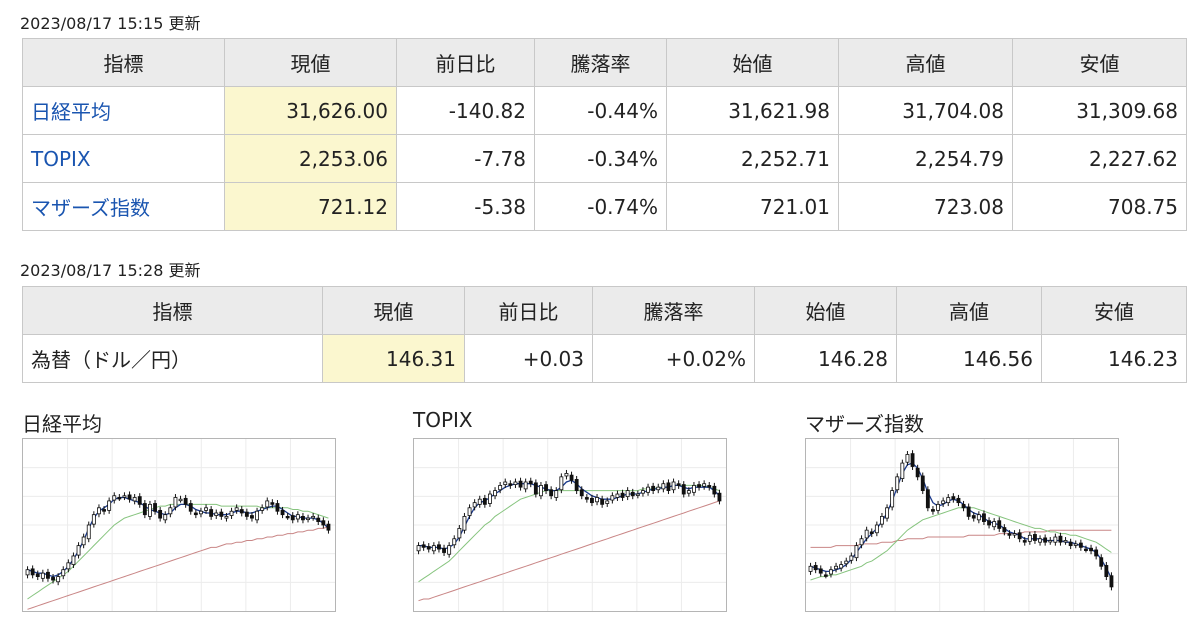  I want to click on col-header-change: 前日比, so click(528, 310).